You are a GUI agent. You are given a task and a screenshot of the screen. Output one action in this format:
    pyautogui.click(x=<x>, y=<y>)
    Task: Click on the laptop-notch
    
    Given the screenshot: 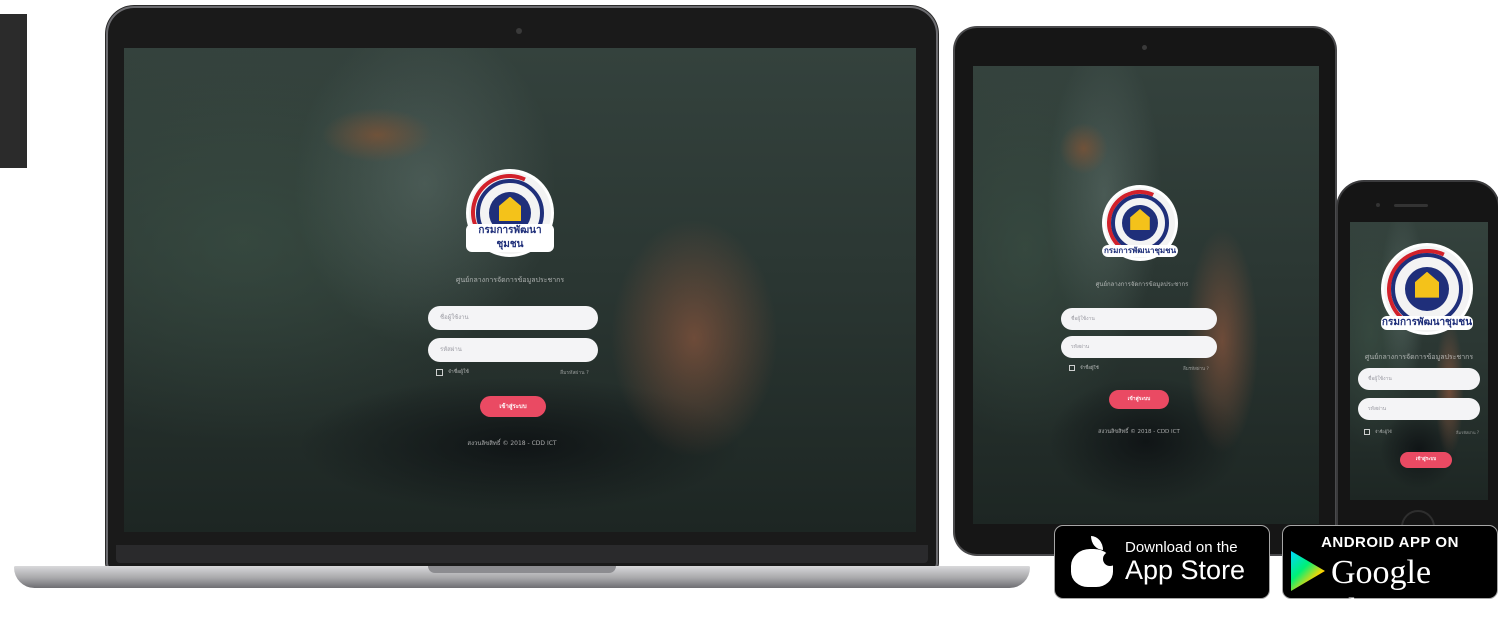 What is the action you would take?
    pyautogui.click(x=522, y=569)
    